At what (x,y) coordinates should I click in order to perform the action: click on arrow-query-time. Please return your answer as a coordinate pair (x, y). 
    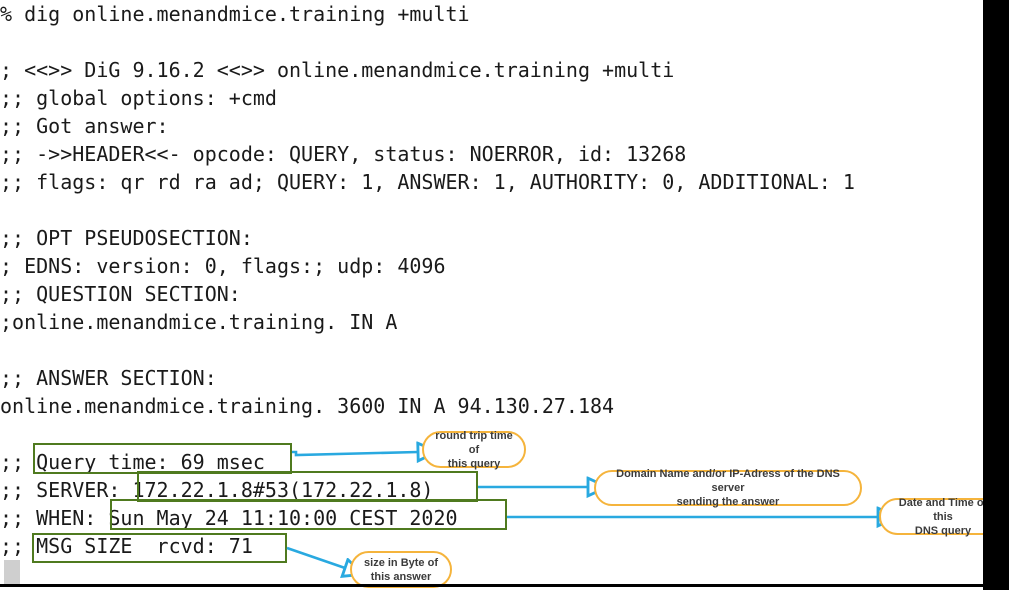
    Looking at the image, I should click on (355, 453).